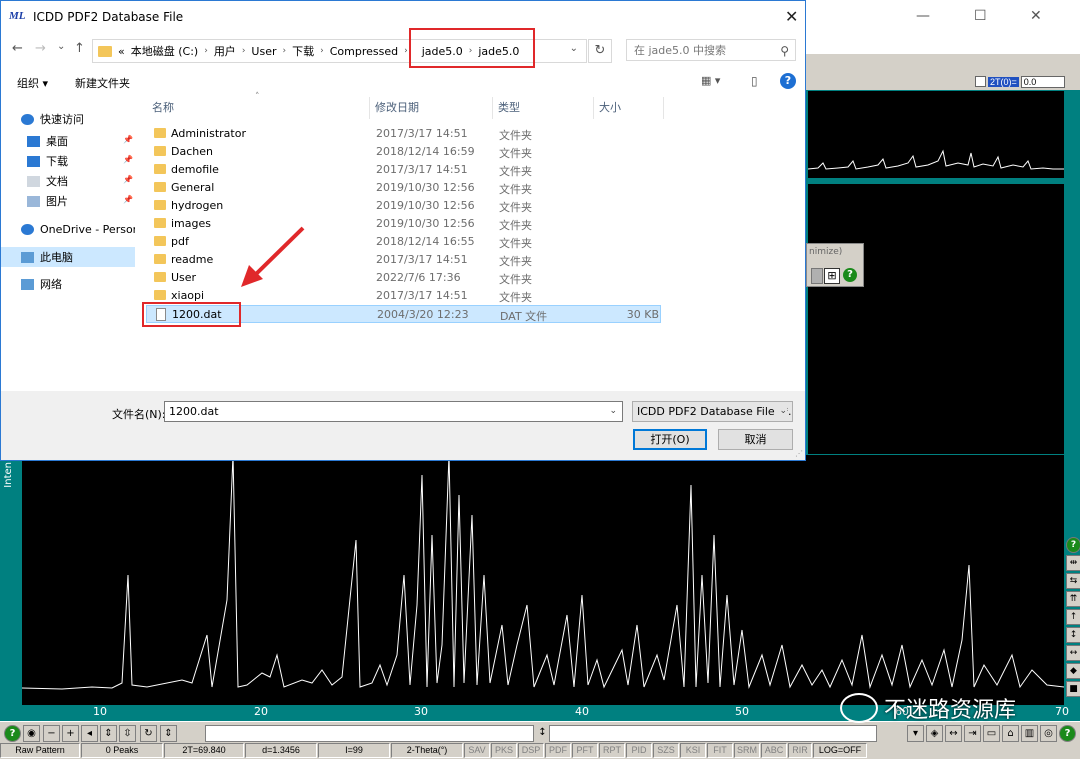  I want to click on view-options-icon: ▦ ▾, so click(710, 80).